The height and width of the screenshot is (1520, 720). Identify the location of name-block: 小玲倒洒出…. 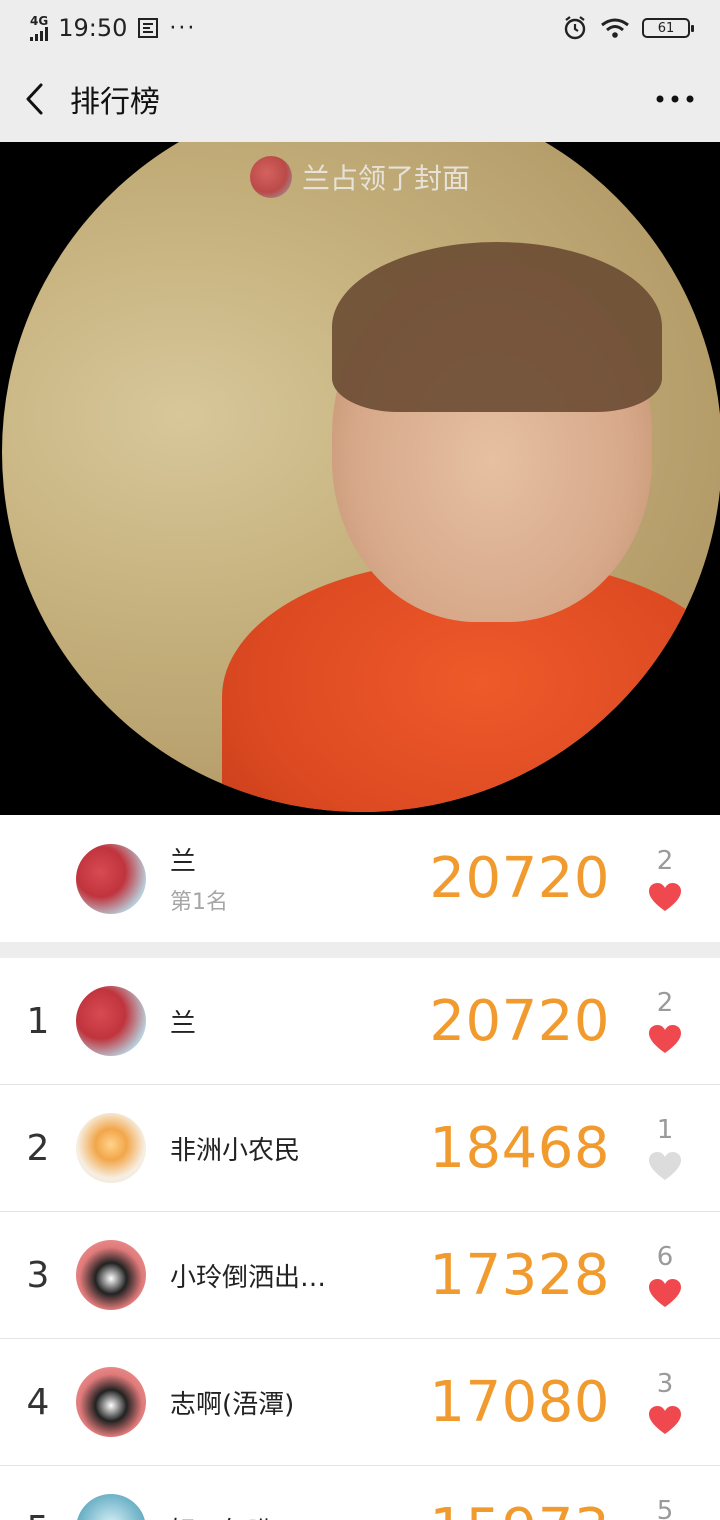
(265, 1275).